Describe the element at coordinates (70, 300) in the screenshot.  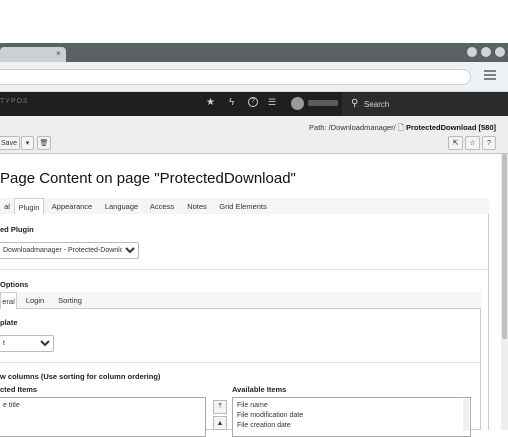
I see `subtab-sorting: Sorting` at that location.